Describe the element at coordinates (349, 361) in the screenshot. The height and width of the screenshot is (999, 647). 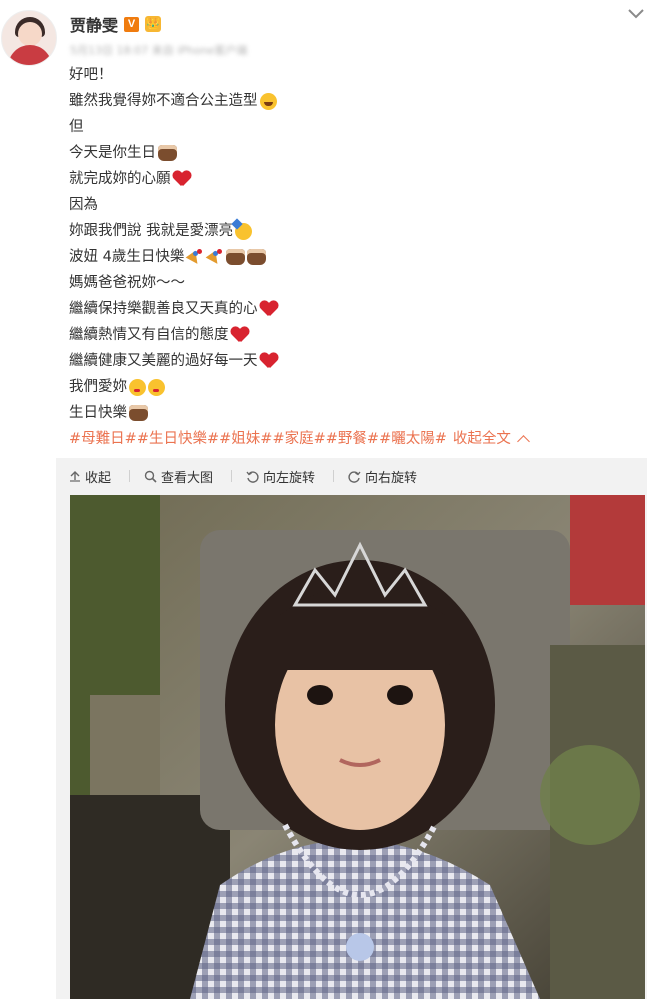
I see `content-line: 繼續健康又美麗的過好每一天` at that location.